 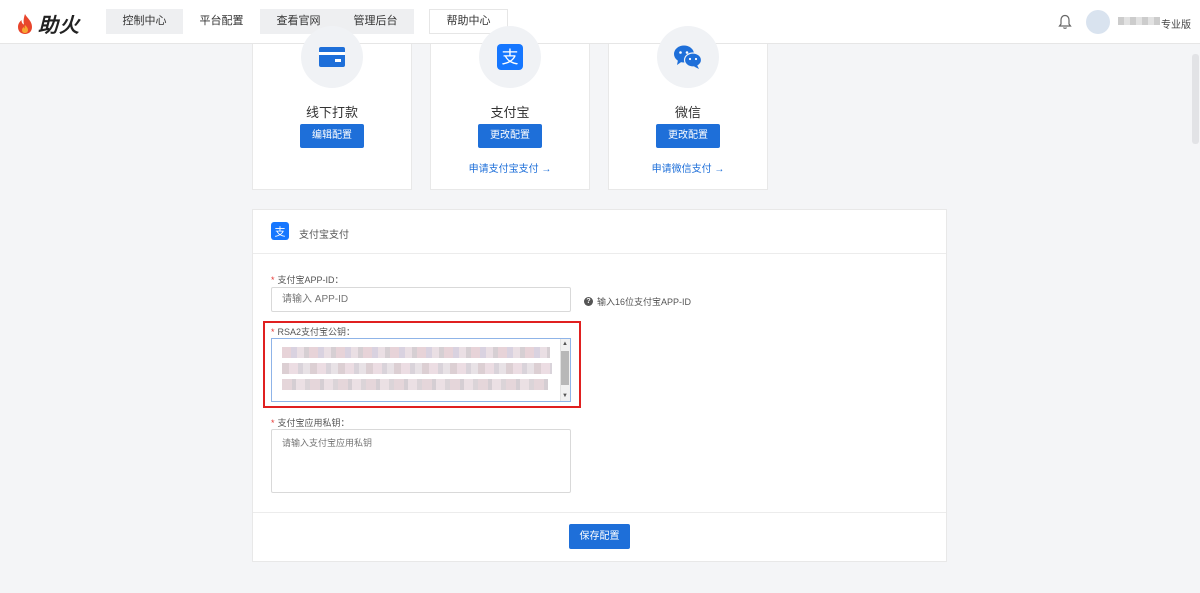 What do you see at coordinates (599, 232) in the screenshot?
I see `panel-header: 支 支付宝支付` at bounding box center [599, 232].